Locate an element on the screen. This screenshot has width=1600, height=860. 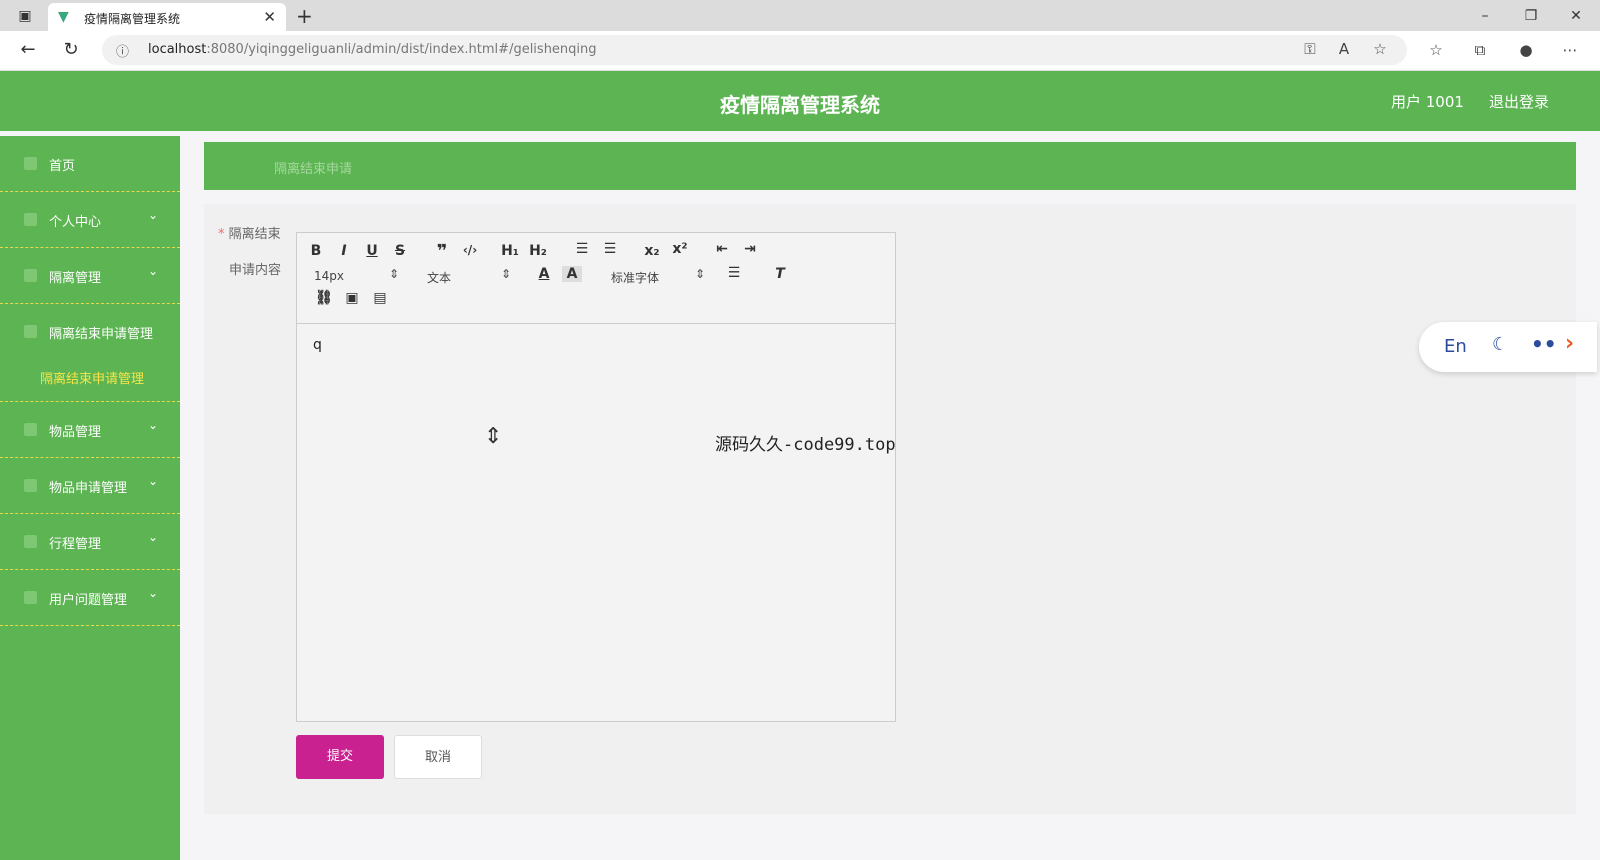
superscript-icon: x² is located at coordinates (680, 249).